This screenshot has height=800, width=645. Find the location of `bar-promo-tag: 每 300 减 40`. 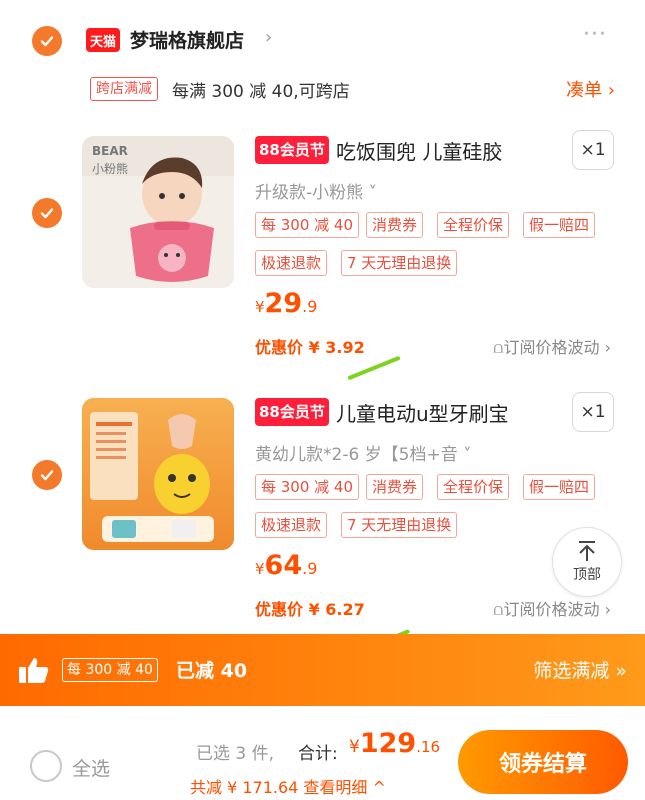

bar-promo-tag: 每 300 减 40 is located at coordinates (110, 670).